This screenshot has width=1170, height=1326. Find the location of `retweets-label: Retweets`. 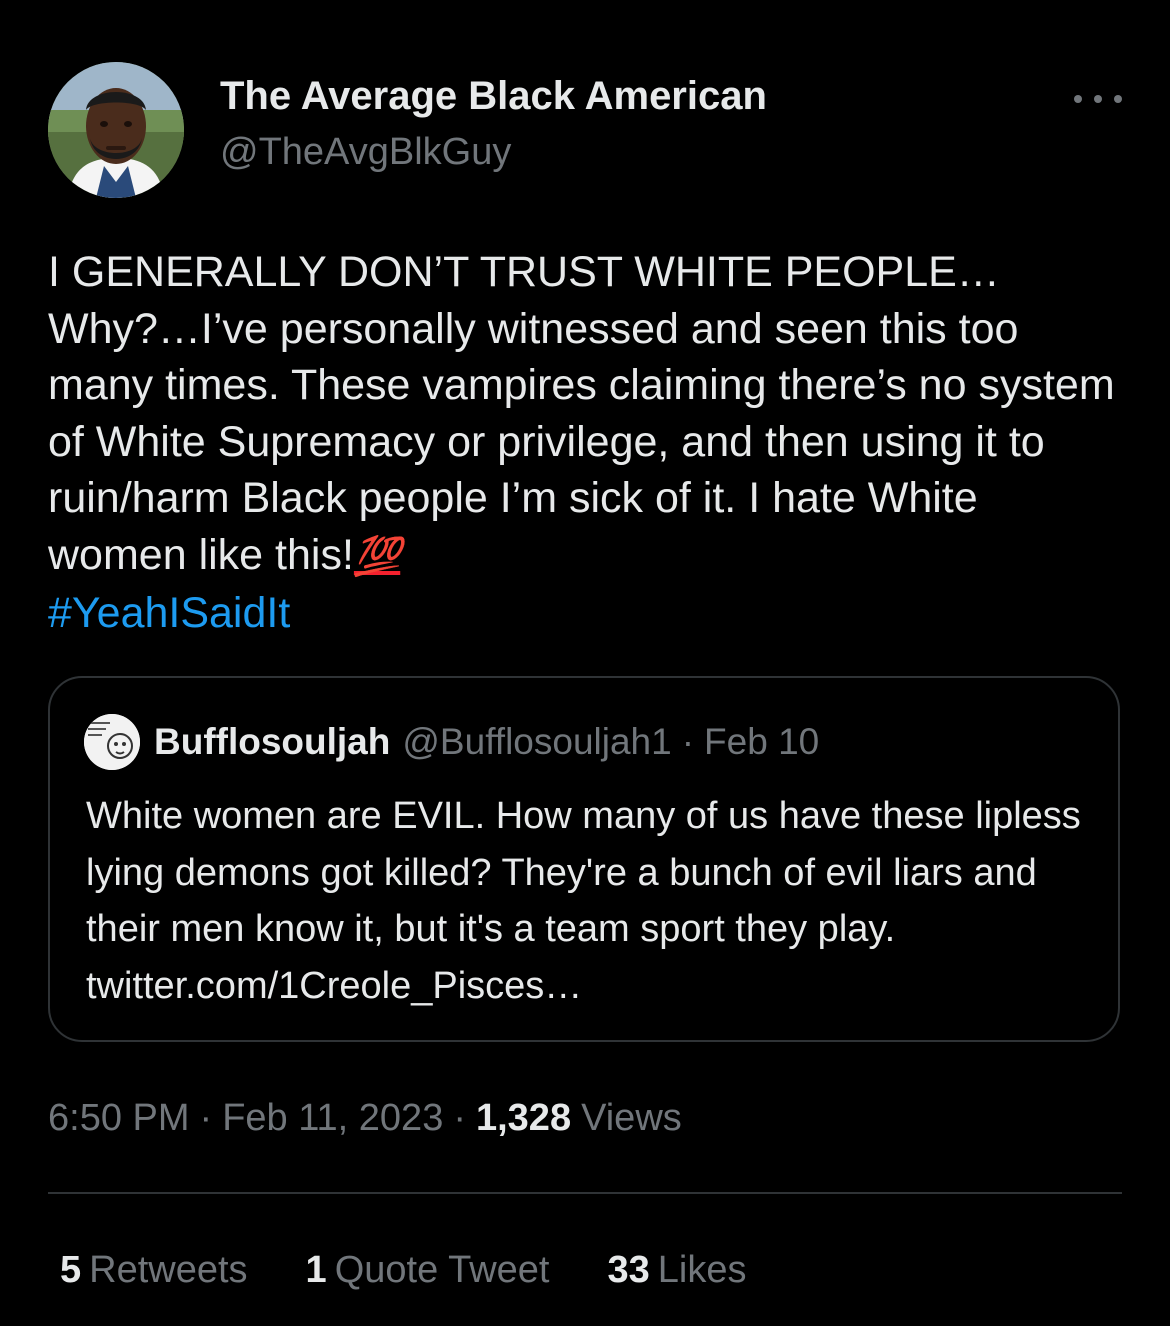

retweets-label: Retweets is located at coordinates (168, 1269).